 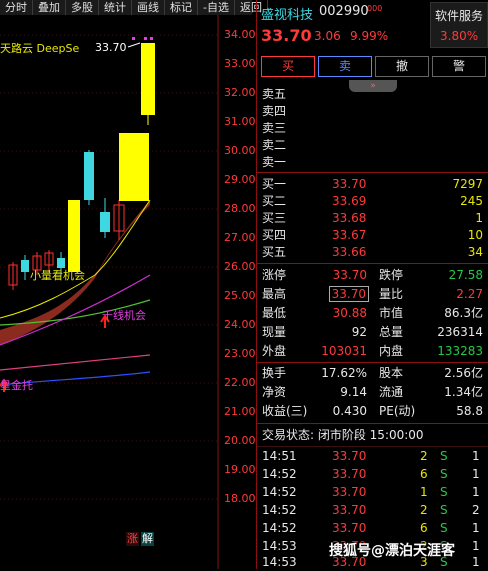 I want to click on stock-code-suffix: 000, so click(x=375, y=8).